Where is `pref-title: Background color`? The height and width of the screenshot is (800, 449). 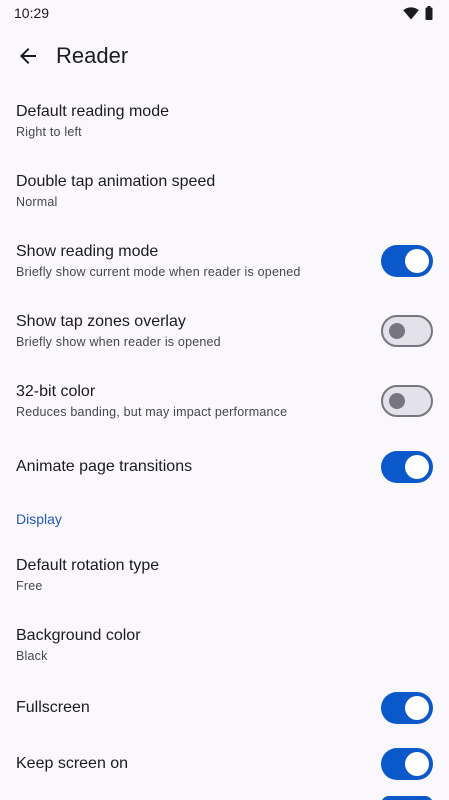
pref-title: Background color is located at coordinates (78, 635).